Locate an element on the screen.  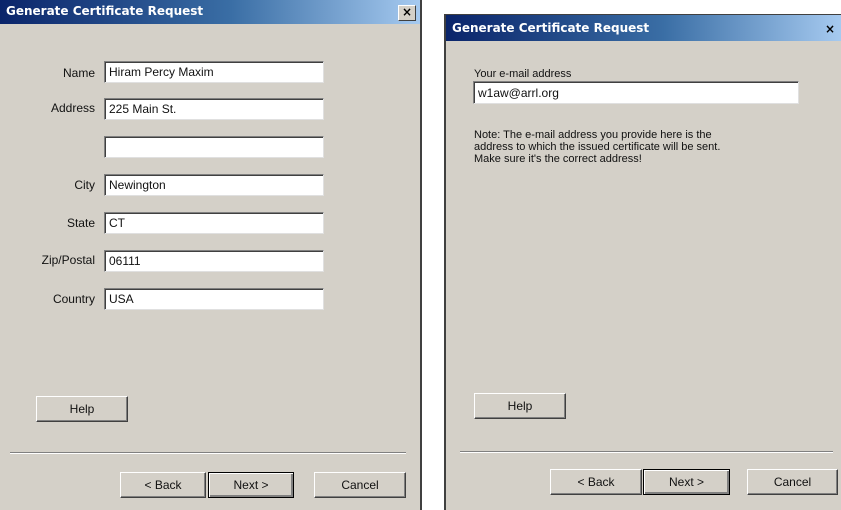
address-line2-field is located at coordinates (214, 147).